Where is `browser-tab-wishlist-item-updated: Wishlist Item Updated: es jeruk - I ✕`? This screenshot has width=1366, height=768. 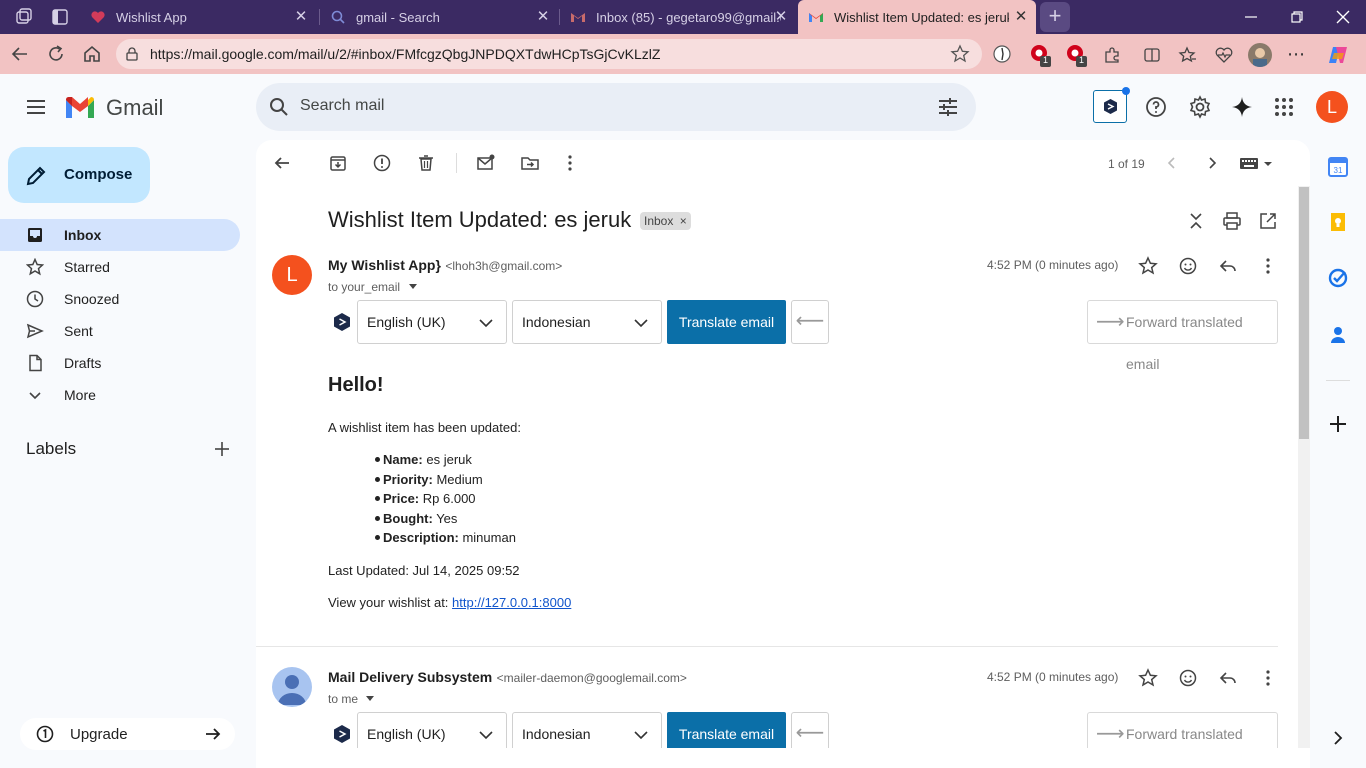
browser-tab-wishlist-item-updated: Wishlist Item Updated: es jeruk - I ✕ is located at coordinates (917, 17).